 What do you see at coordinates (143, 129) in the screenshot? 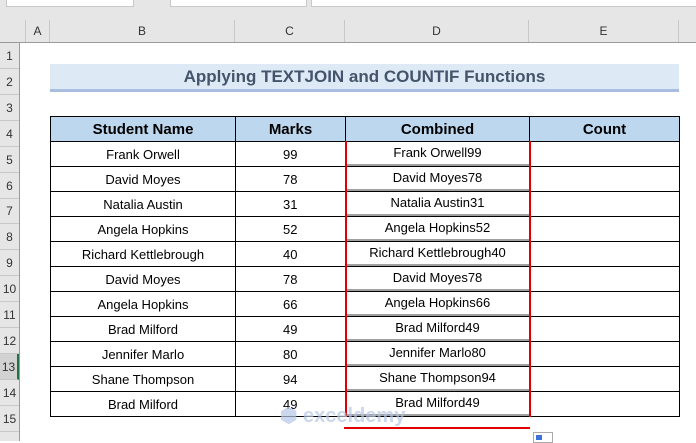
I see `header-student-name: Student Name` at bounding box center [143, 129].